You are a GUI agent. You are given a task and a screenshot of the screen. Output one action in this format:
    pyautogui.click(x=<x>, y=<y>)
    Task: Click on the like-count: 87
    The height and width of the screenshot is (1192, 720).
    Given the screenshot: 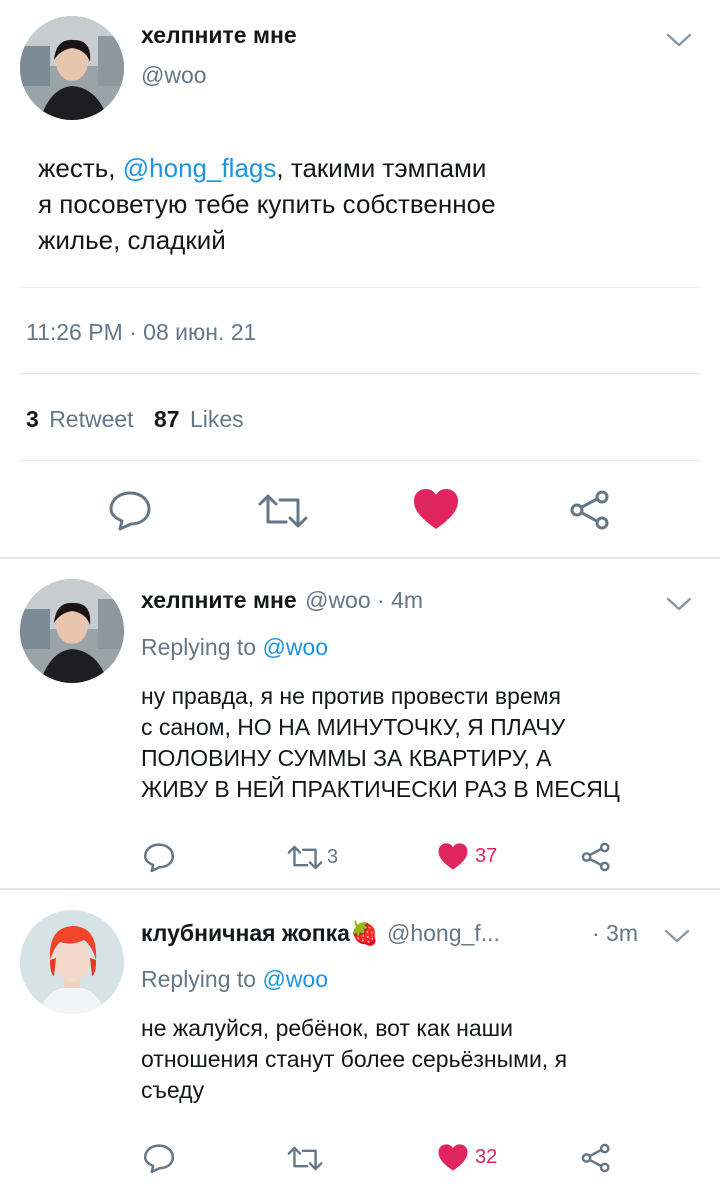 What is the action you would take?
    pyautogui.click(x=167, y=419)
    